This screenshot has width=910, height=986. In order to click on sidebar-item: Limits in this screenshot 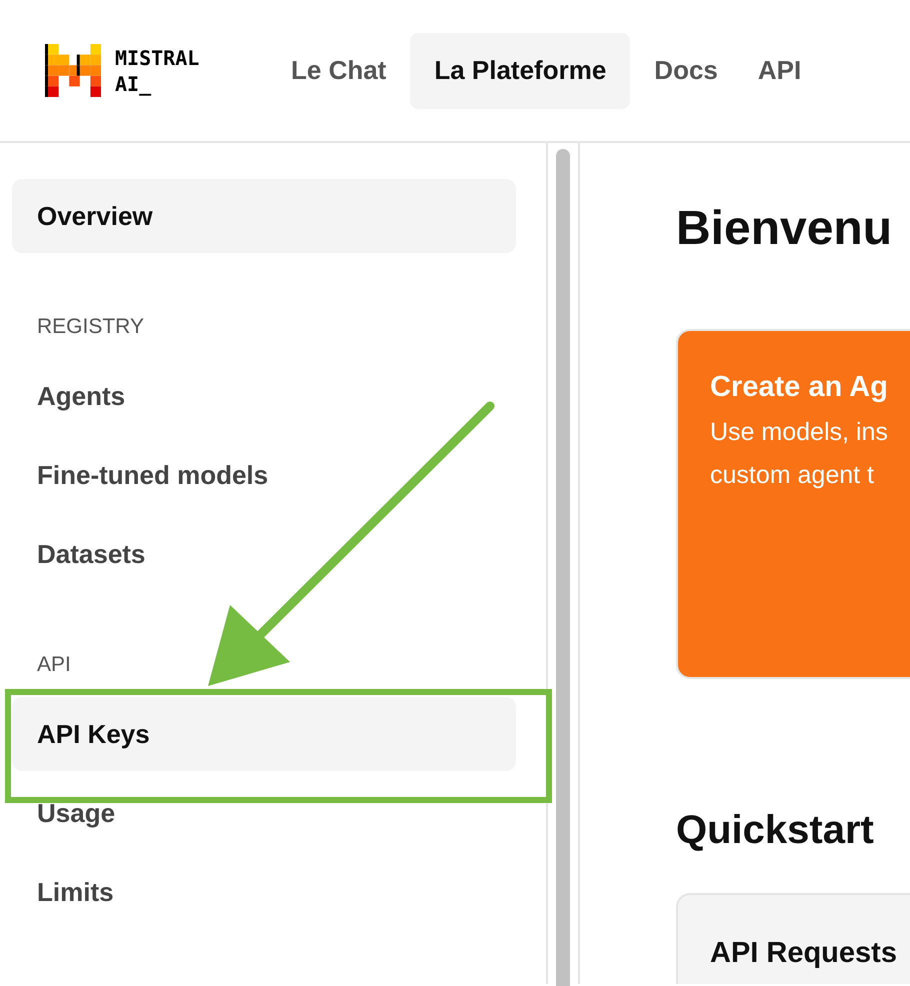, I will do `click(264, 892)`.